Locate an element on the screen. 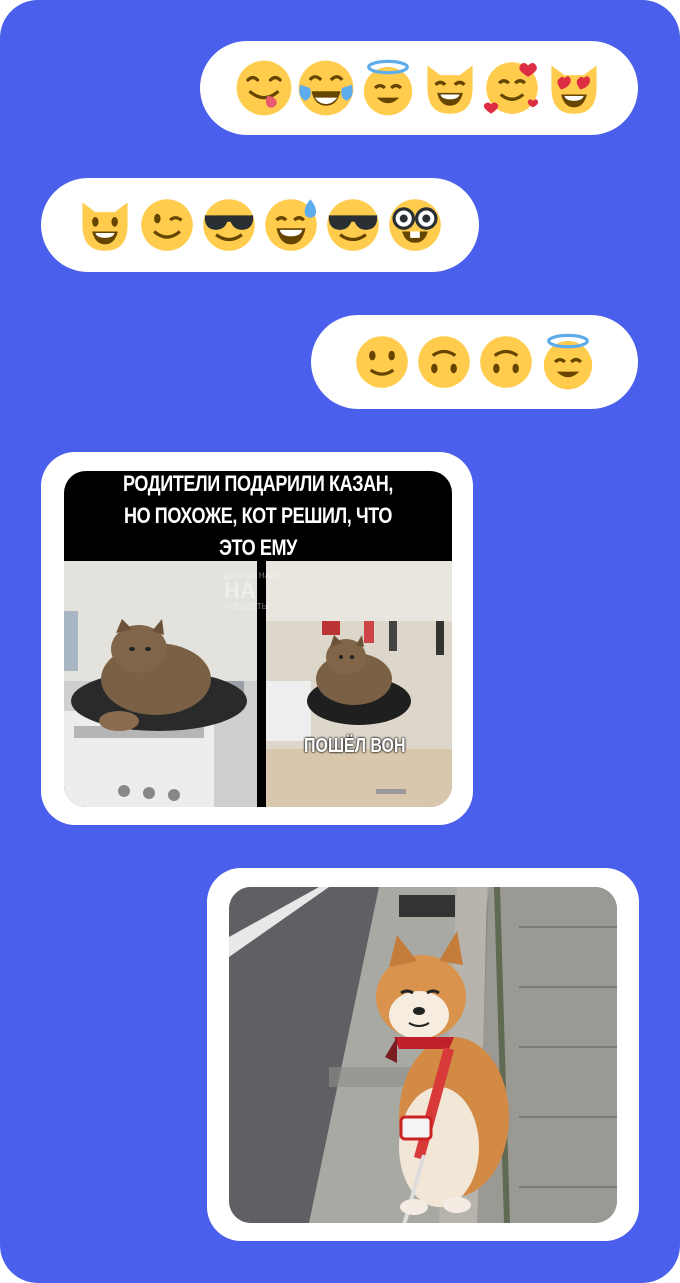  watermark-big: НА is located at coordinates (240, 590).